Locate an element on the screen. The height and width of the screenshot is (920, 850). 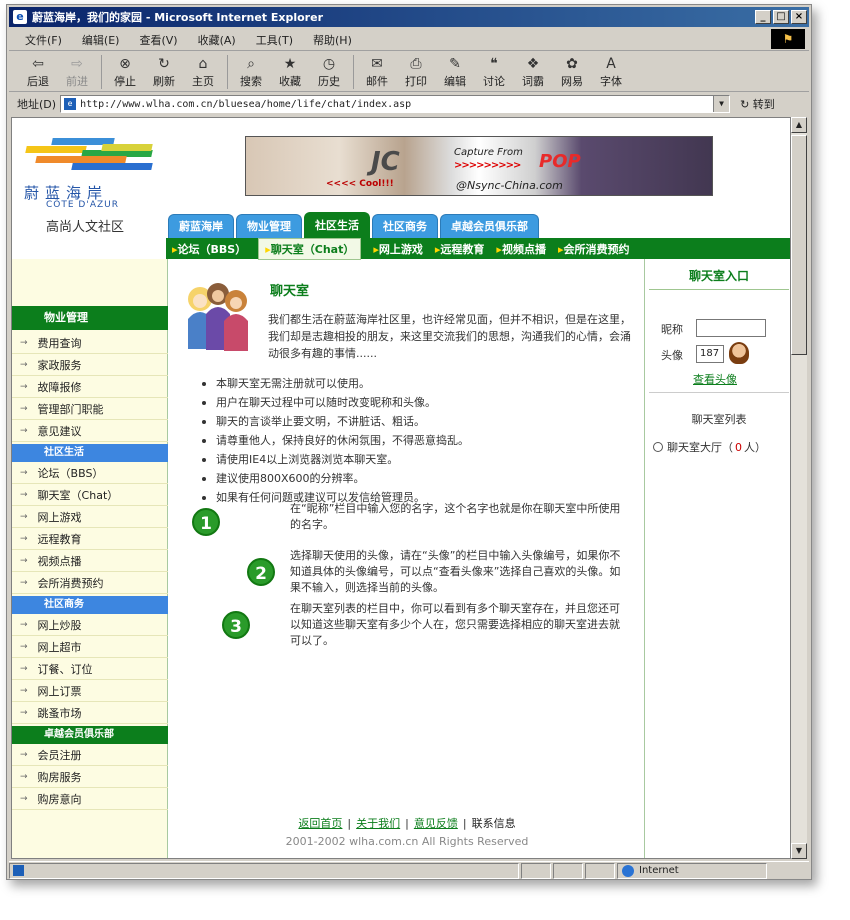
status-cell is located at coordinates (536, 870).